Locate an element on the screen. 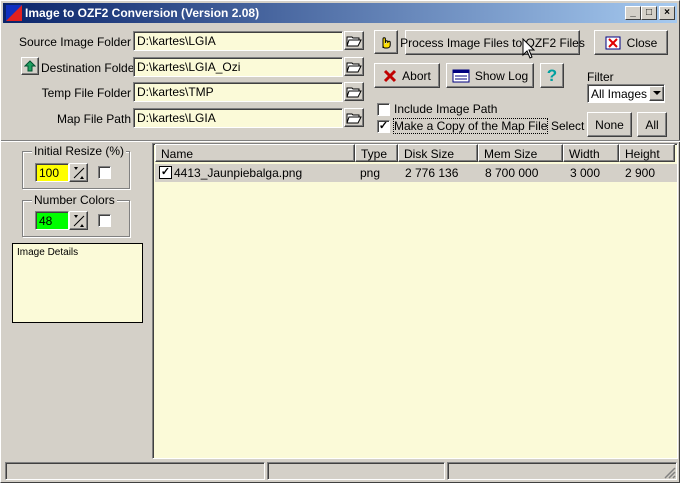 Image resolution: width=680 pixels, height=483 pixels. column-type-label: Type is located at coordinates (374, 154).